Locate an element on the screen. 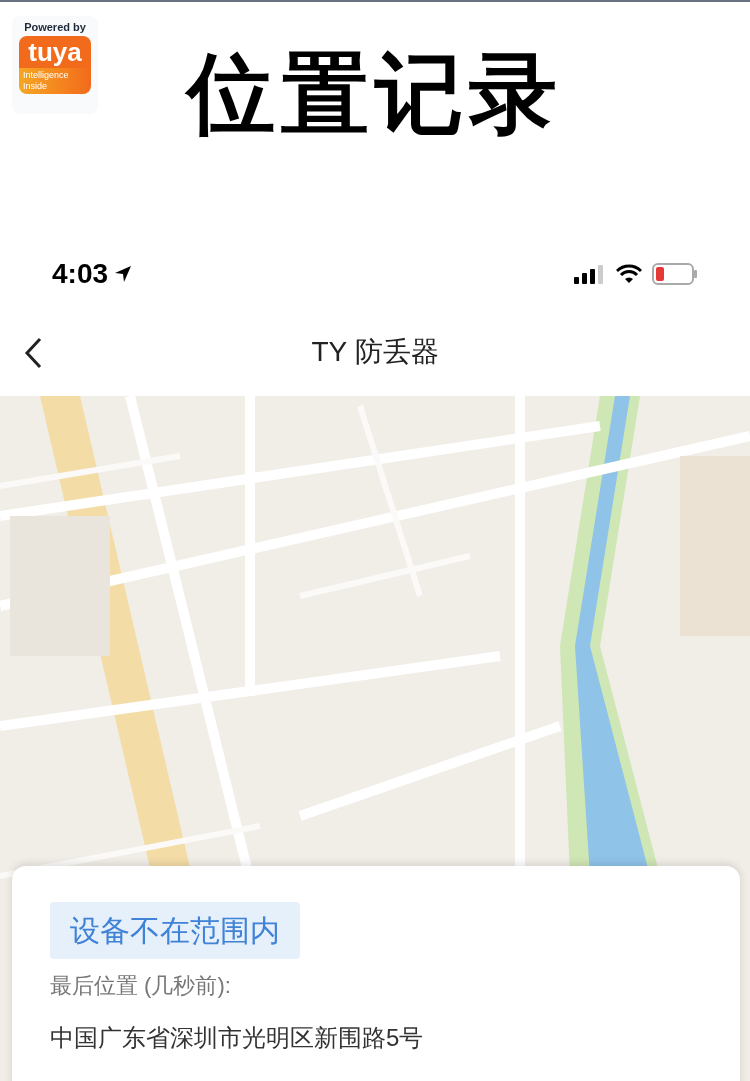  status-time: 4:03 is located at coordinates (80, 274).